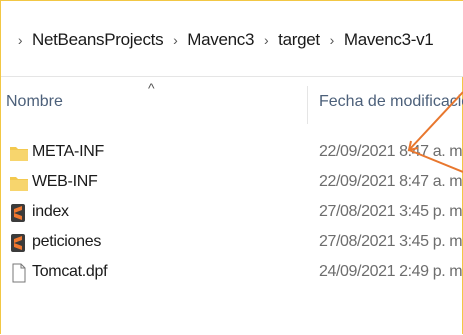 The width and height of the screenshot is (463, 335). I want to click on list-item: Tomcat.dpf 24/09/2021 2:49 p. m., so click(231, 275).